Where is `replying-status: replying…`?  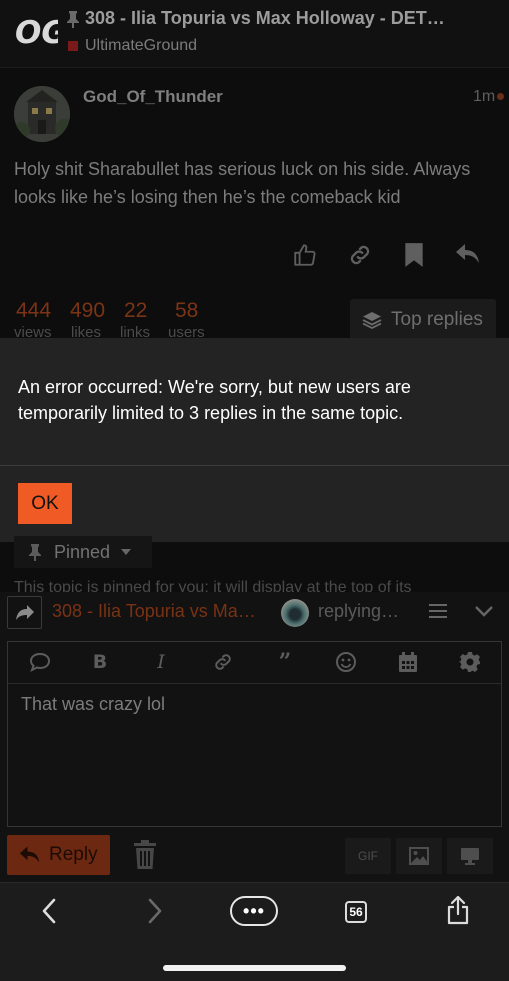 replying-status: replying… is located at coordinates (359, 611).